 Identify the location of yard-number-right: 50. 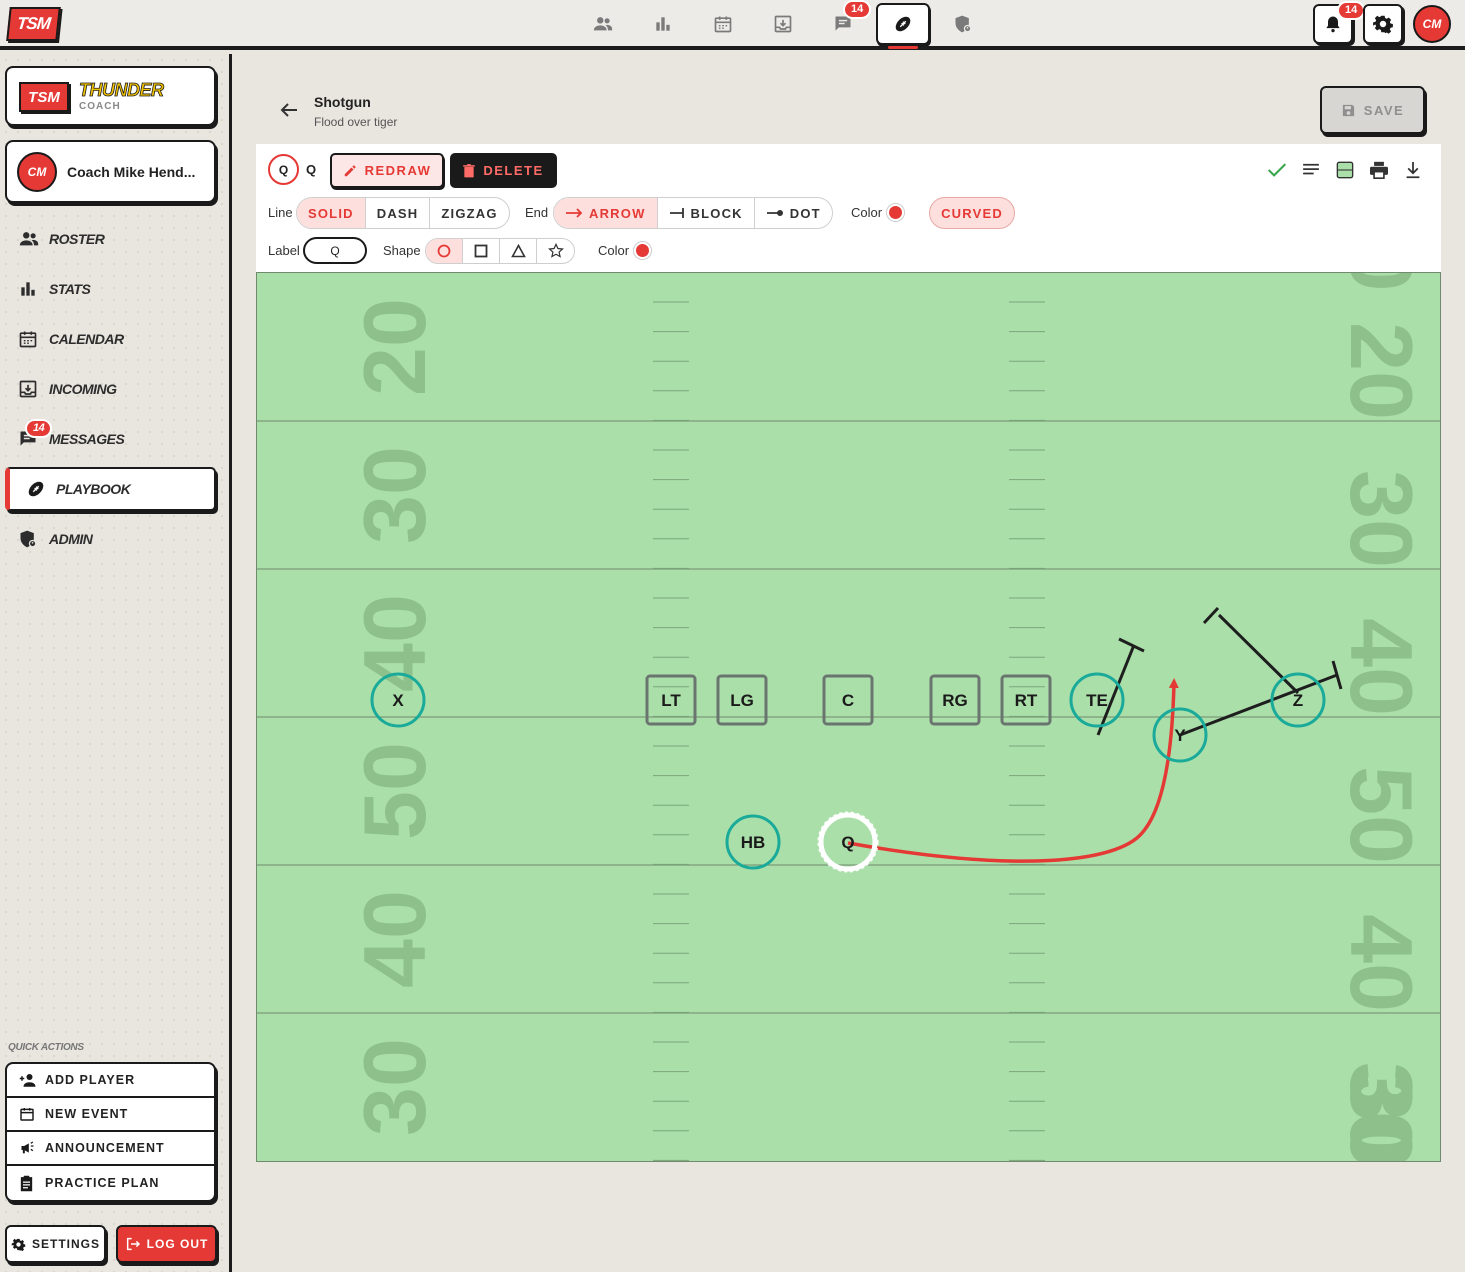
(1381, 815).